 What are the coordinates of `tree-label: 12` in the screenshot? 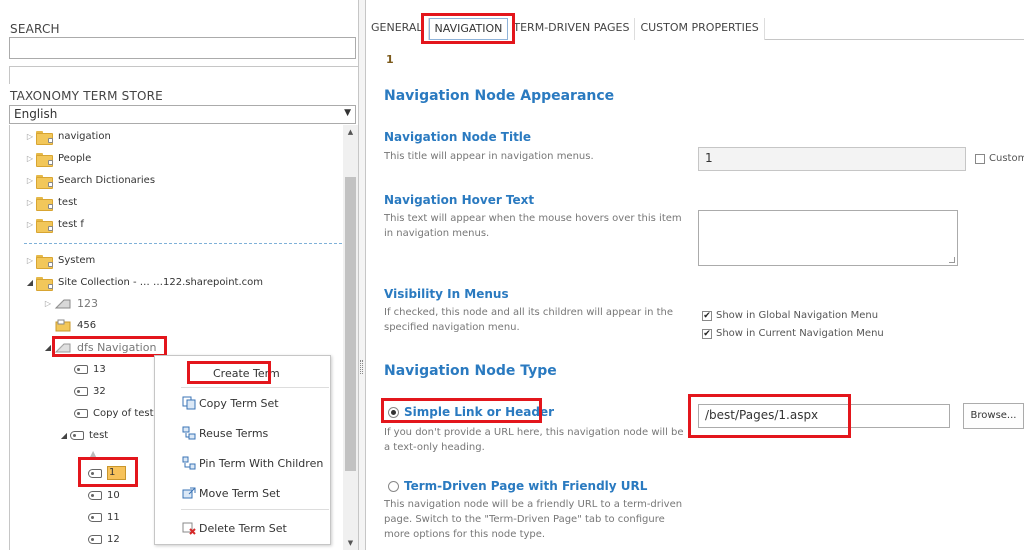 It's located at (113, 539).